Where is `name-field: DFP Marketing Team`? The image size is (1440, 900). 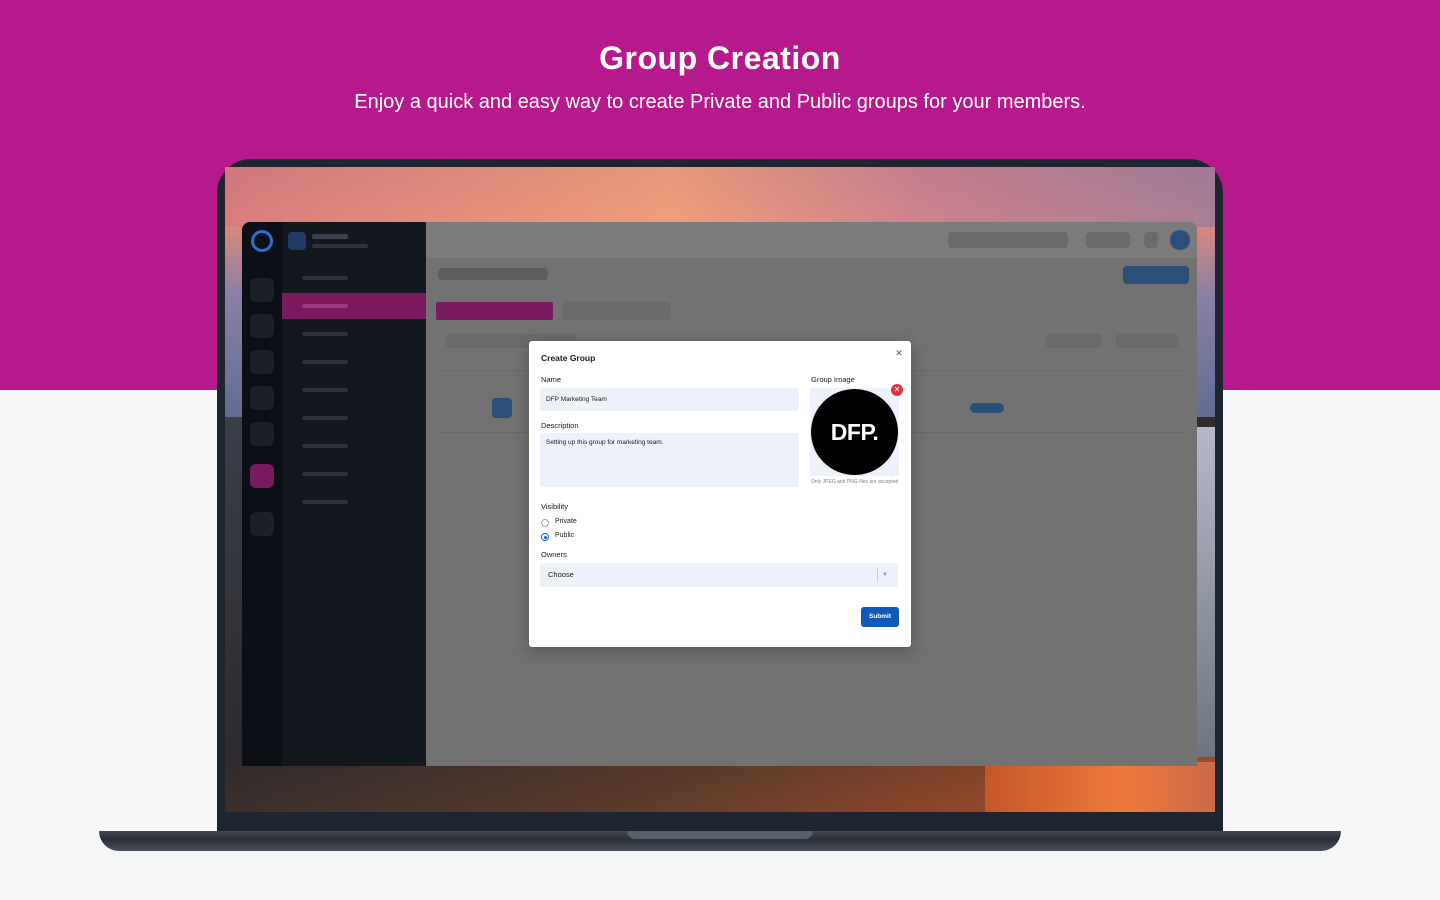 name-field: DFP Marketing Team is located at coordinates (669, 399).